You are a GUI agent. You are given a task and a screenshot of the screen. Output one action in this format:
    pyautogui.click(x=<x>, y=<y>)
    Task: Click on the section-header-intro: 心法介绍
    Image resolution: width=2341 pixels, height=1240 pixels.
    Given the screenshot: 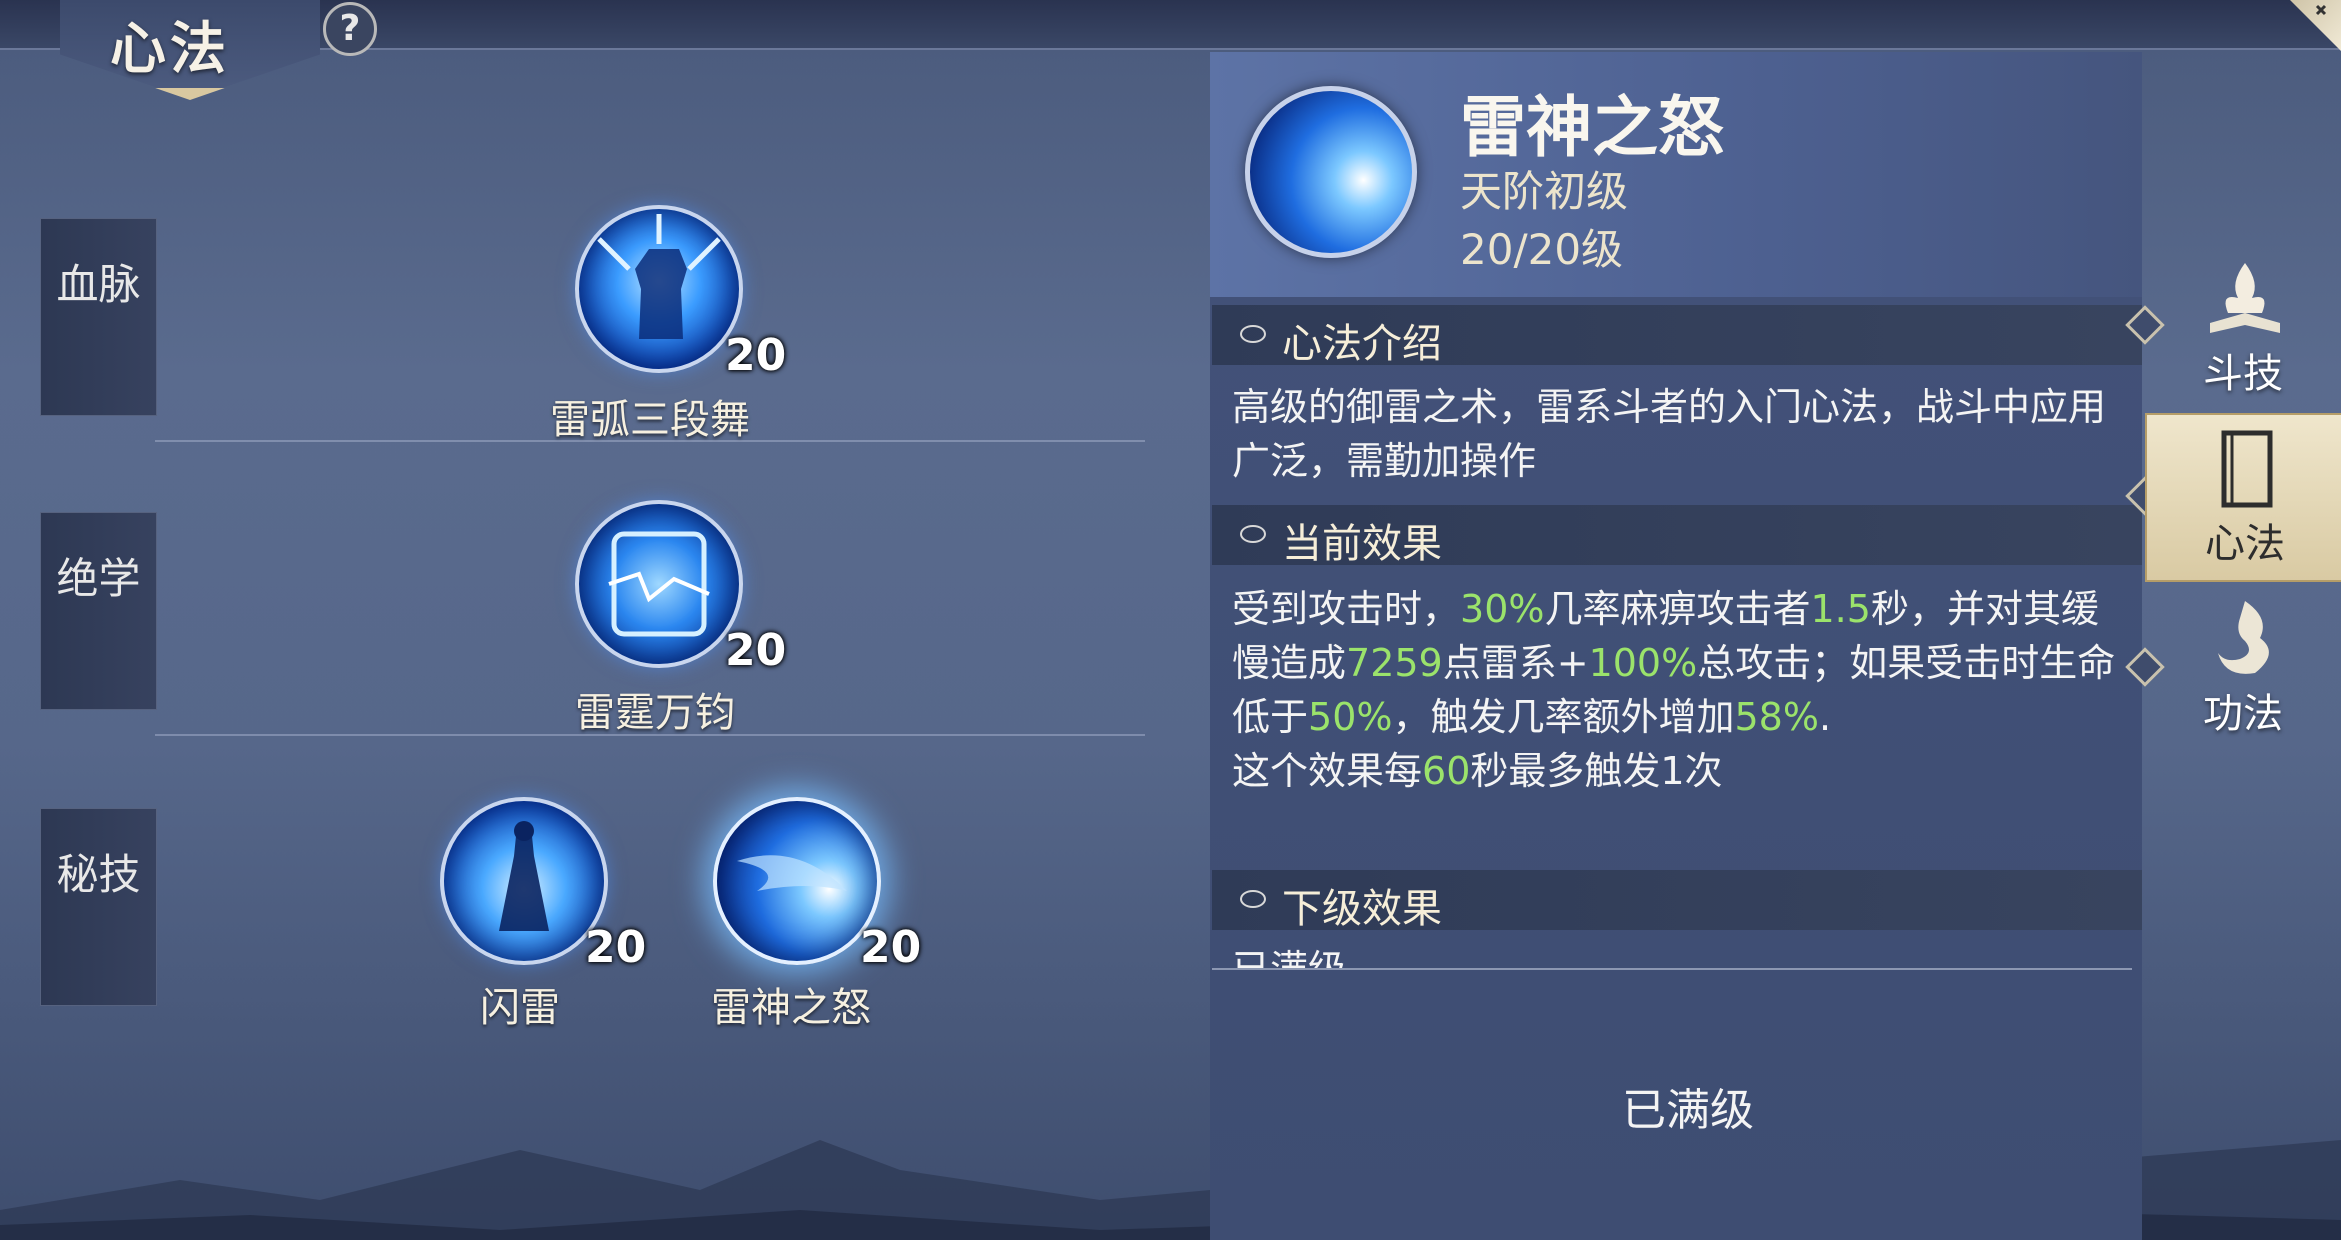 What is the action you would take?
    pyautogui.click(x=1677, y=336)
    